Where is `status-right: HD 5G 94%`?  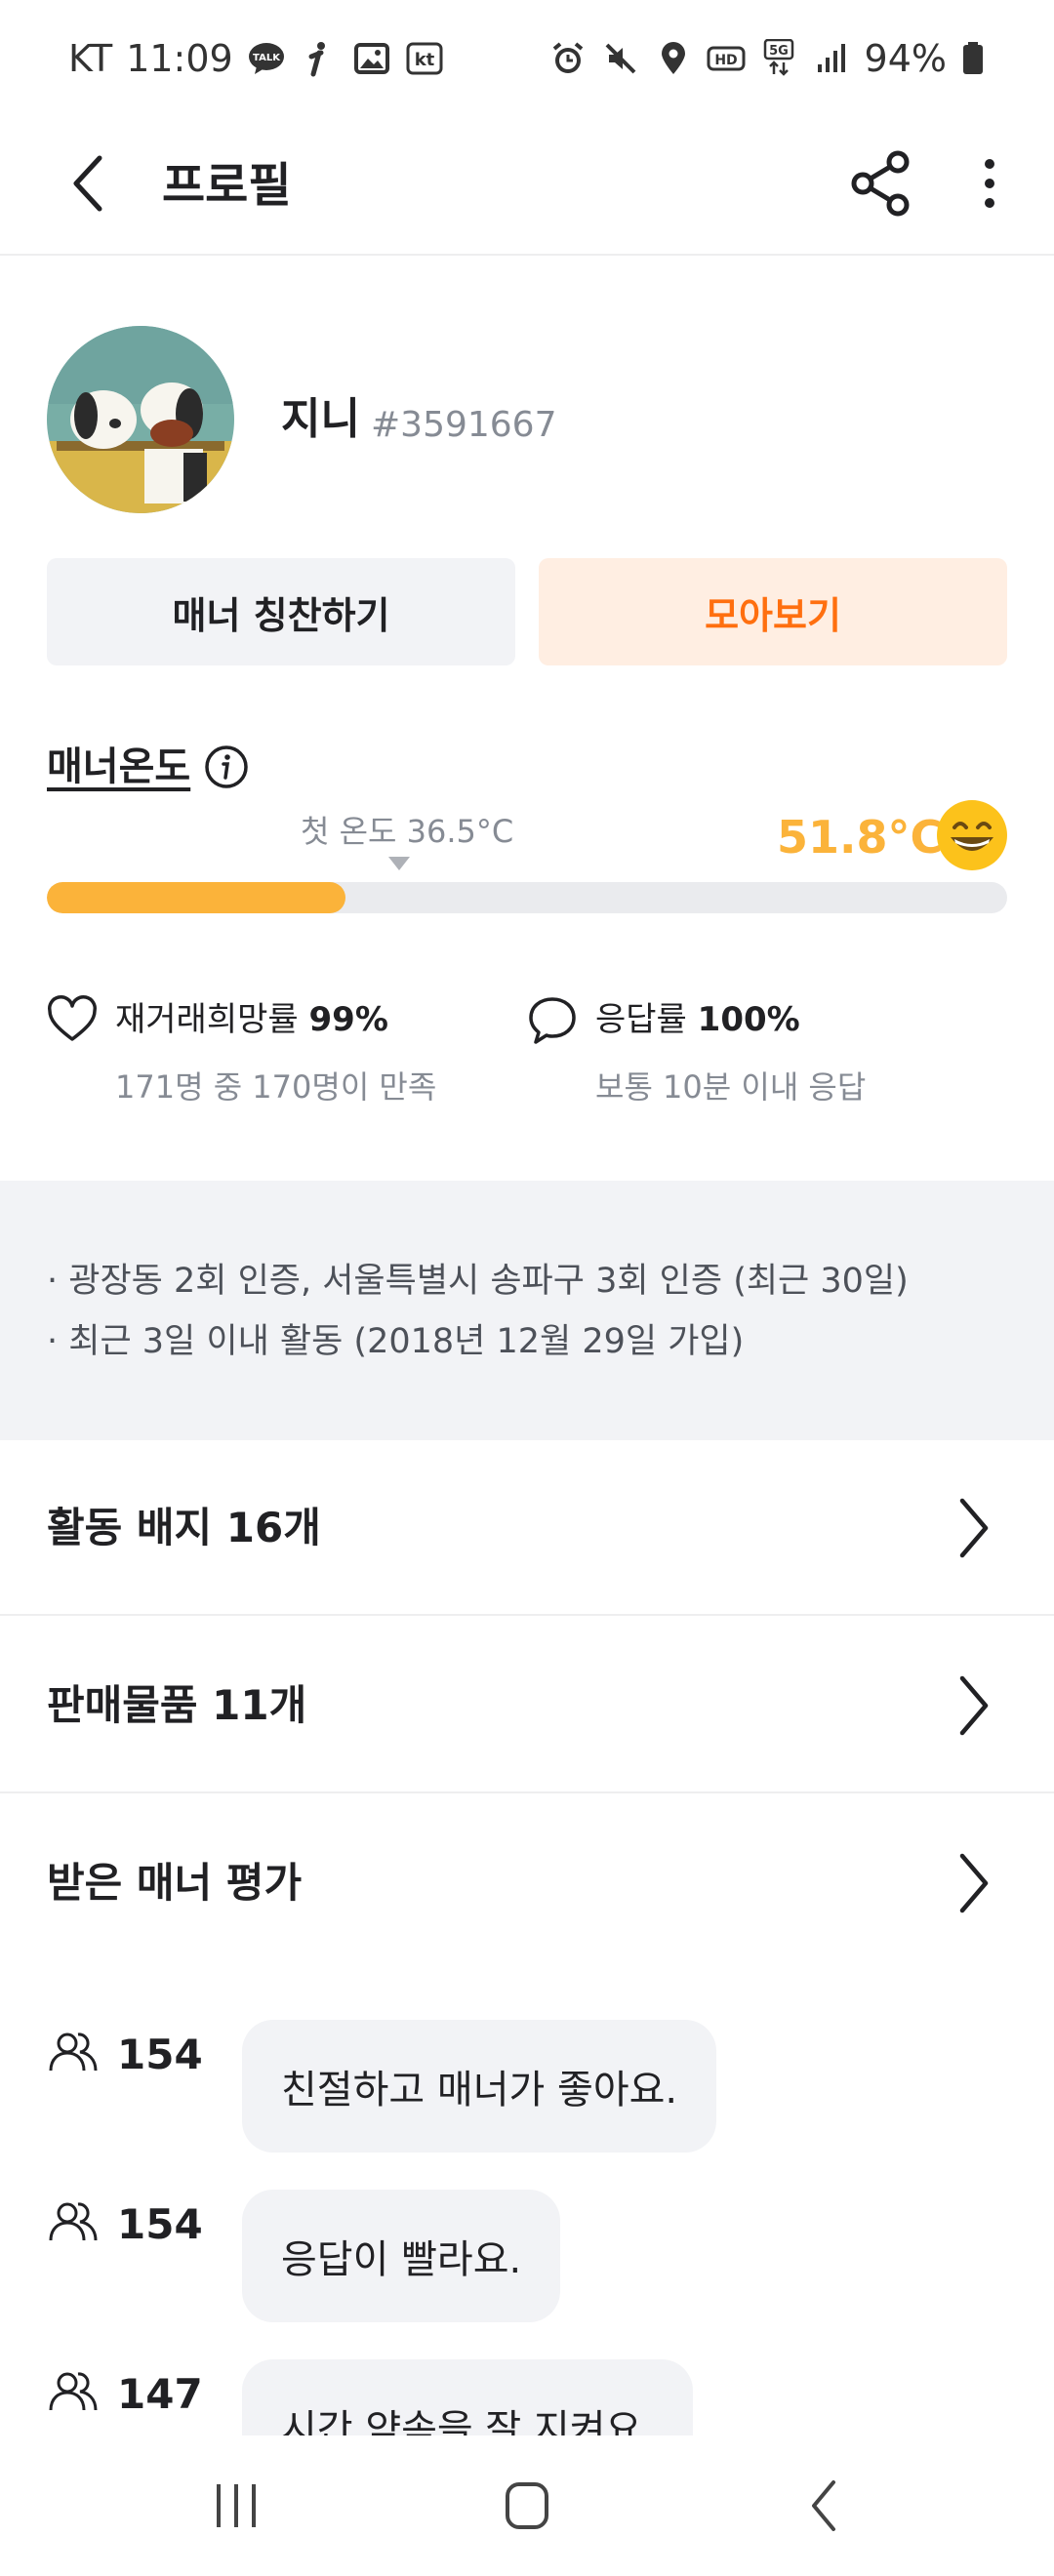
status-right: HD 5G 94% is located at coordinates (767, 58).